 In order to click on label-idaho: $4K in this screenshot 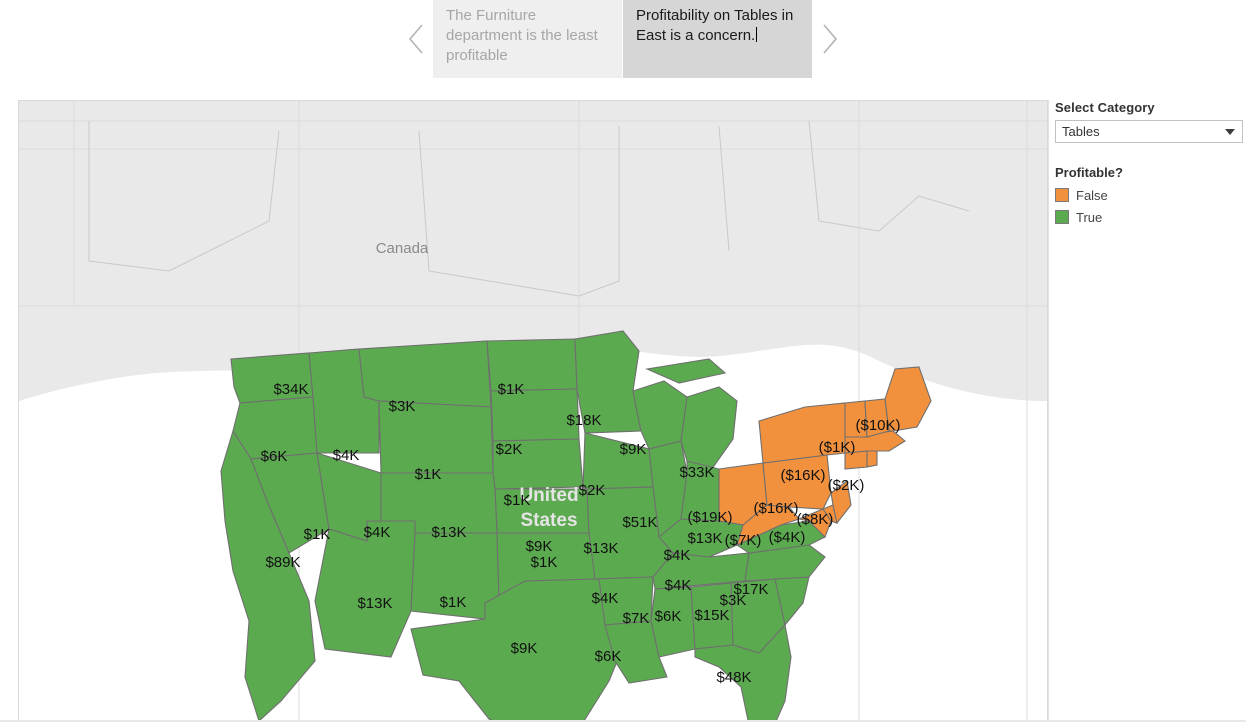, I will do `click(346, 455)`.